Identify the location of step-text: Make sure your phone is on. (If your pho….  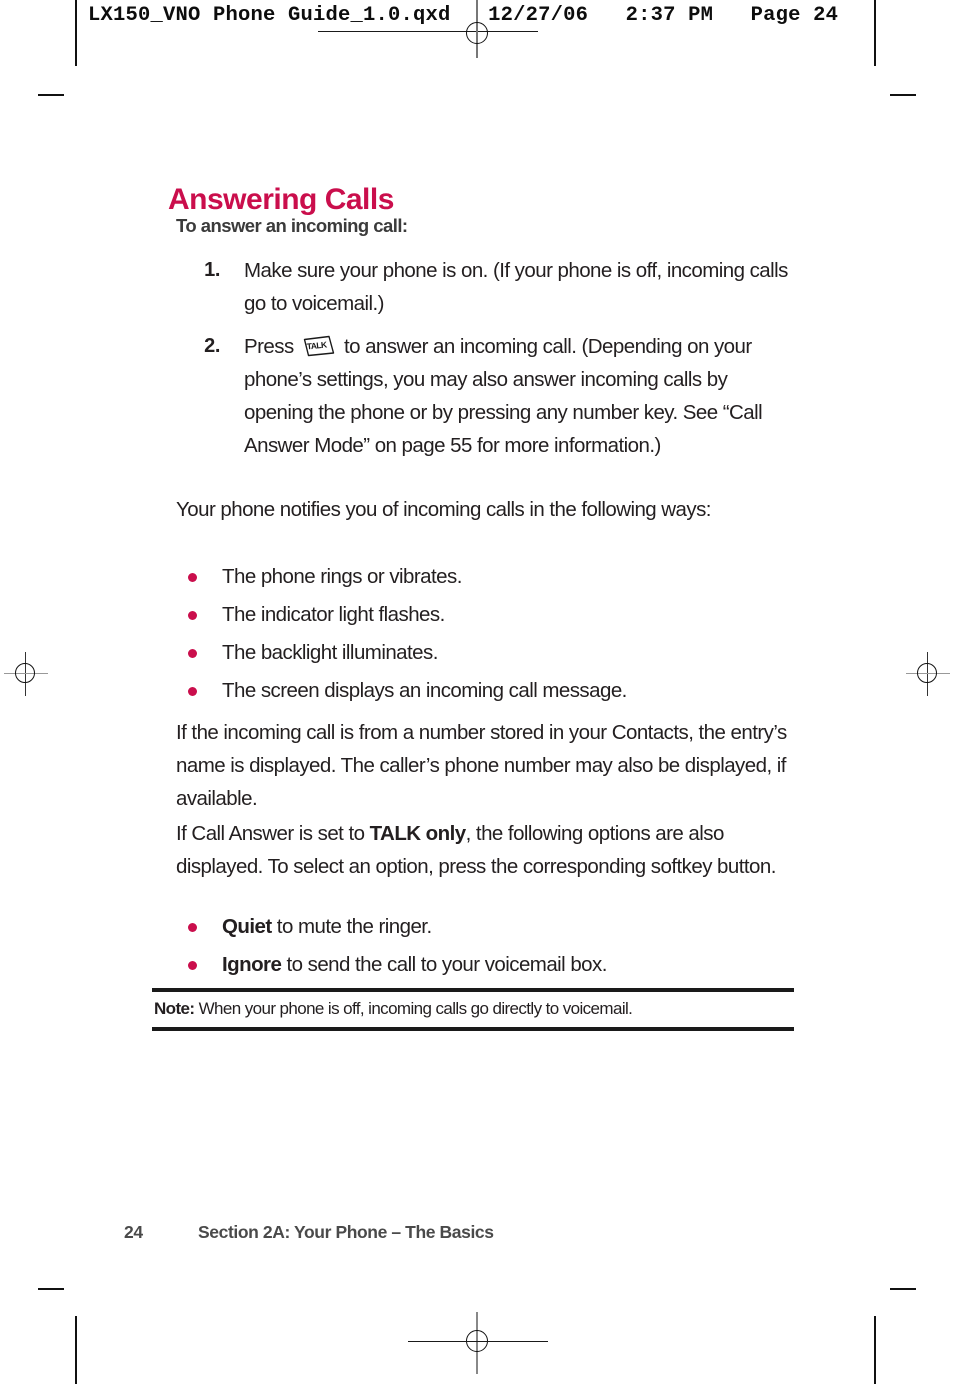
(516, 287).